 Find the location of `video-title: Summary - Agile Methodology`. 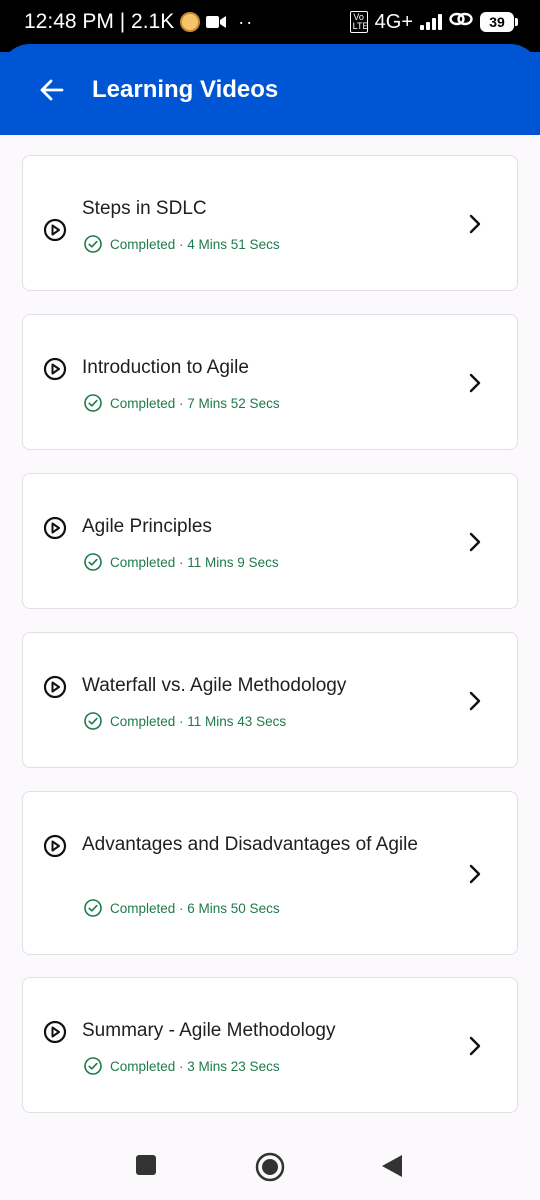

video-title: Summary - Agile Methodology is located at coordinates (209, 1030).